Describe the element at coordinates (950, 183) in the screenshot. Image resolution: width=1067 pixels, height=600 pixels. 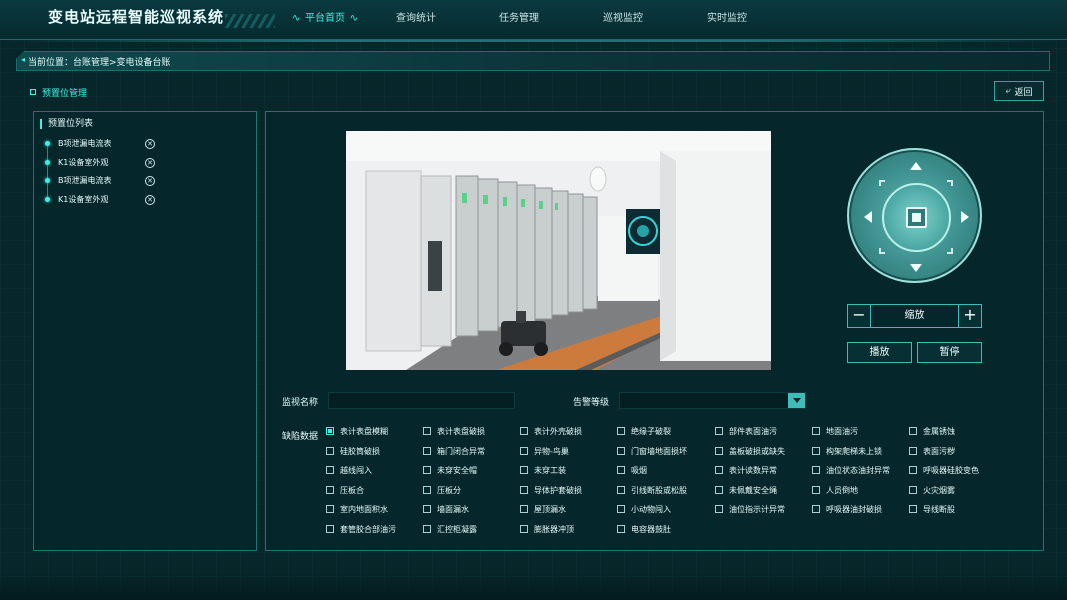
I see `pan-up-right-icon` at that location.